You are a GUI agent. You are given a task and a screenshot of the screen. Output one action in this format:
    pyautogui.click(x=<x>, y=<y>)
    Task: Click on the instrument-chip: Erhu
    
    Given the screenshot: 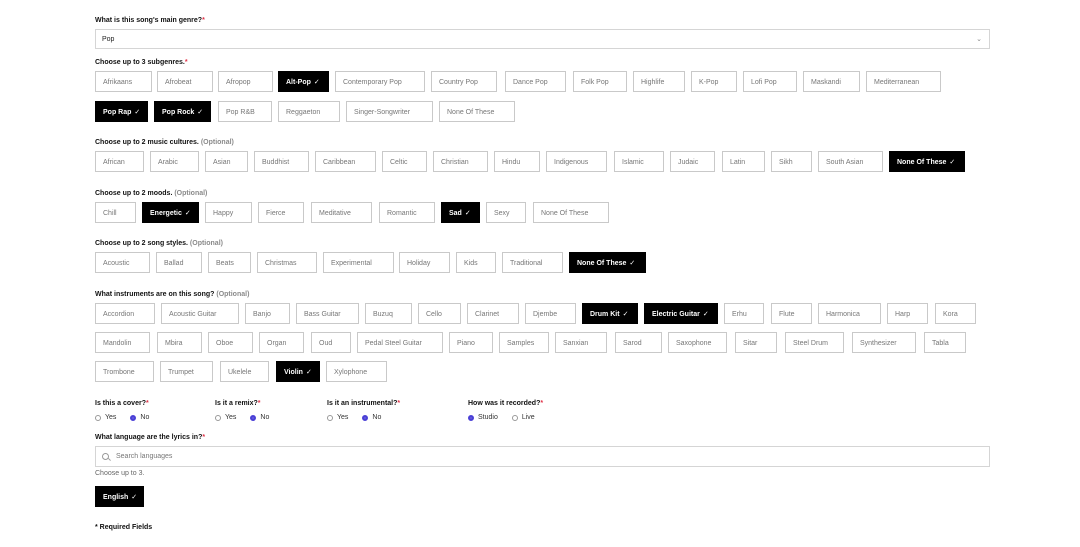 What is the action you would take?
    pyautogui.click(x=744, y=313)
    